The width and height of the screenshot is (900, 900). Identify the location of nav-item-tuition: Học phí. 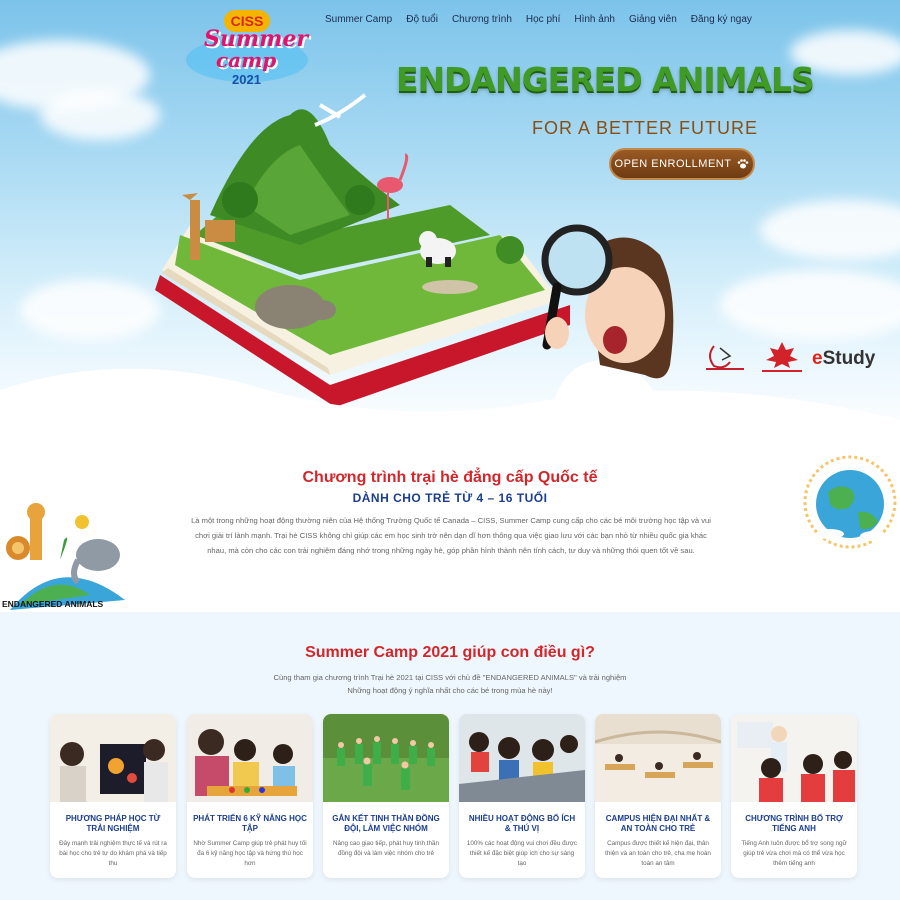
(543, 19).